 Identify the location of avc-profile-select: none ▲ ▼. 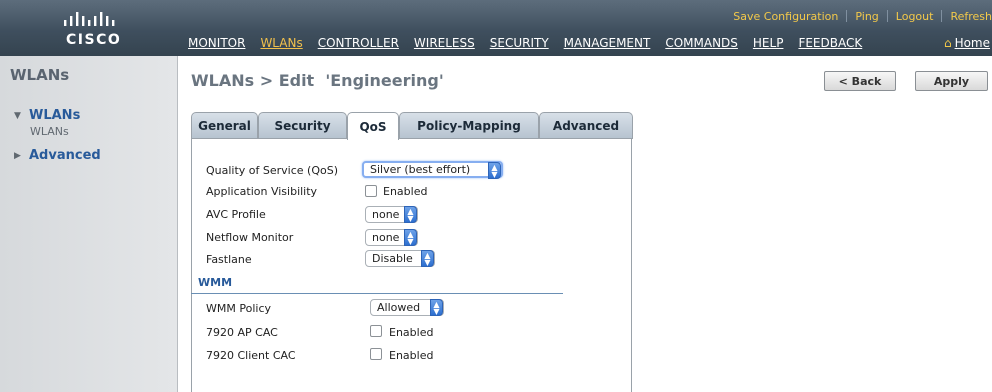
(391, 214).